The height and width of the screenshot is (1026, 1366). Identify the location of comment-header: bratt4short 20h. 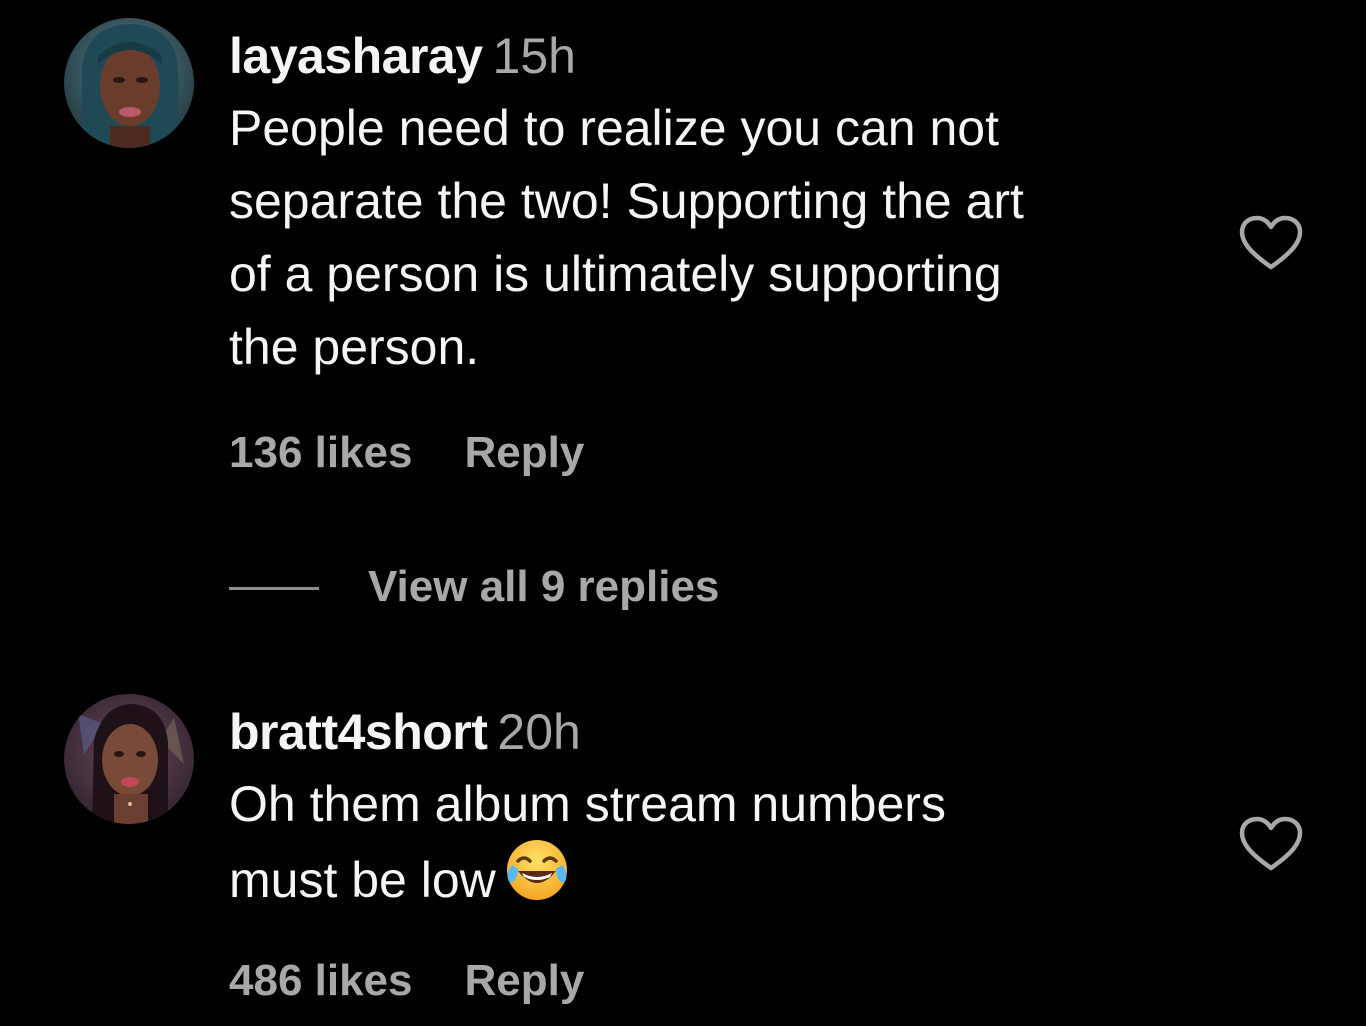
(724, 732).